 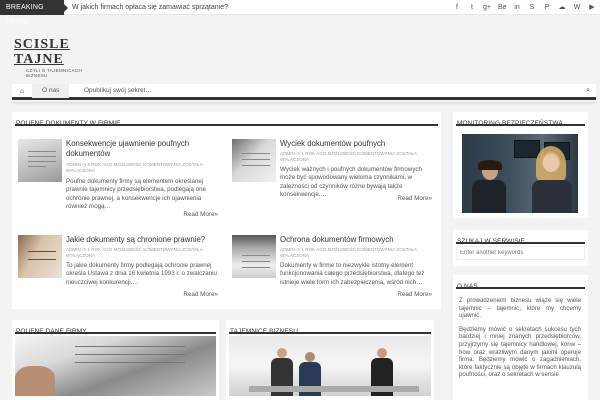 I want to click on bottom-section-tajemnice: TAJEMNICE BIZNESU, so click(x=330, y=360).